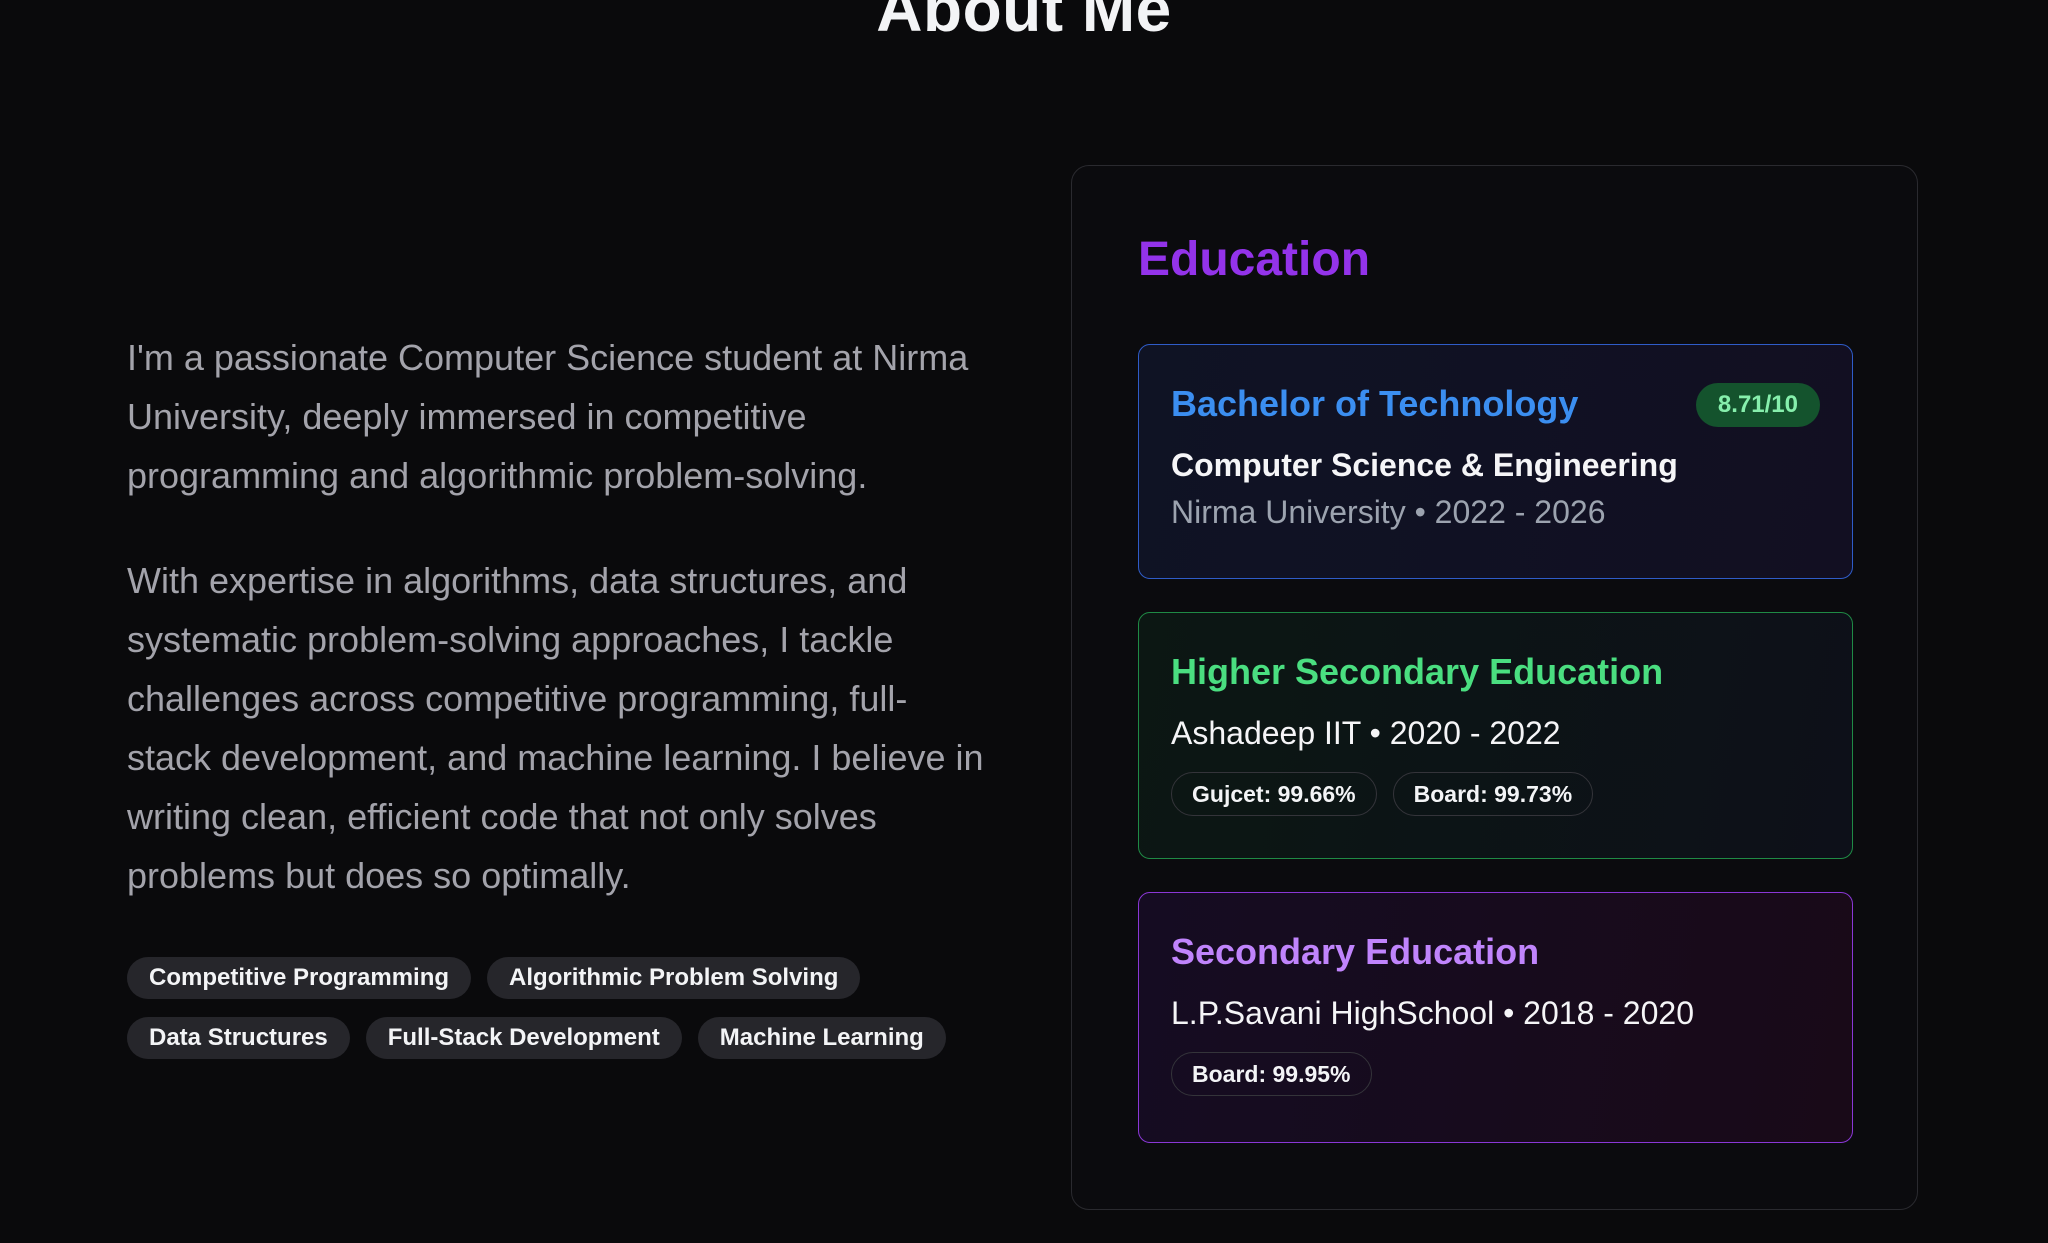  What do you see at coordinates (1757, 405) in the screenshot?
I see `gpa-badge: 8.71/10` at bounding box center [1757, 405].